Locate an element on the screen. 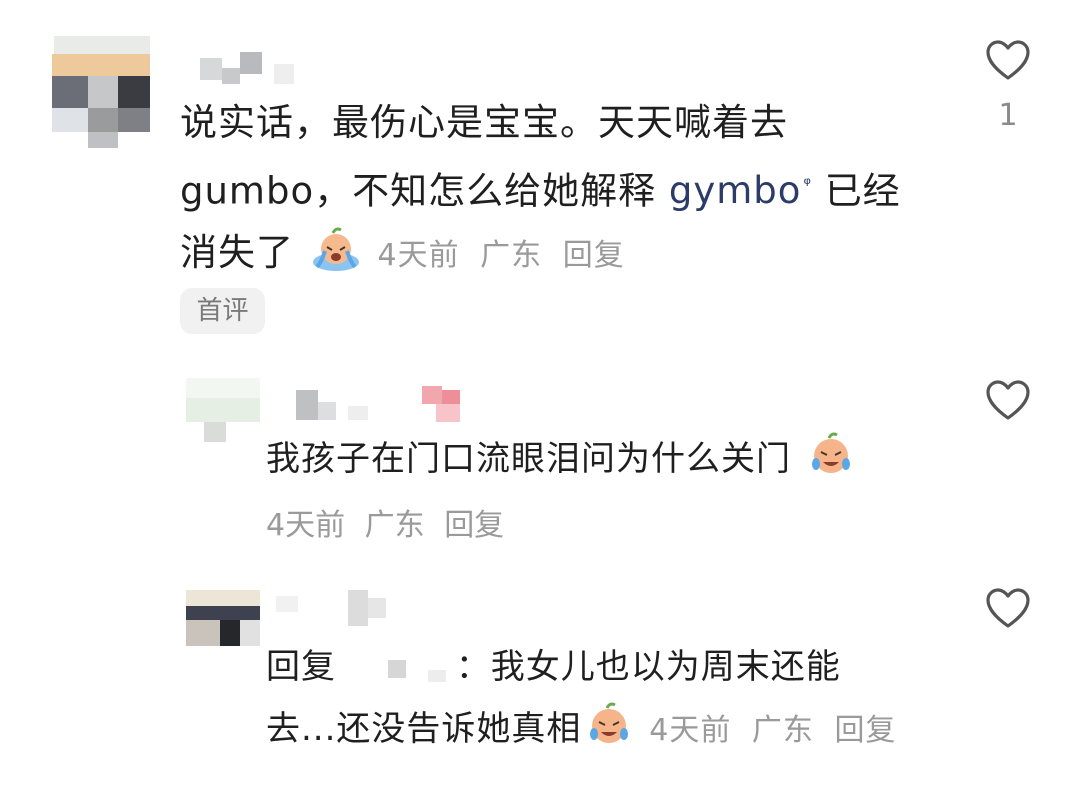  reply-prefix: 回复 is located at coordinates (301, 667).